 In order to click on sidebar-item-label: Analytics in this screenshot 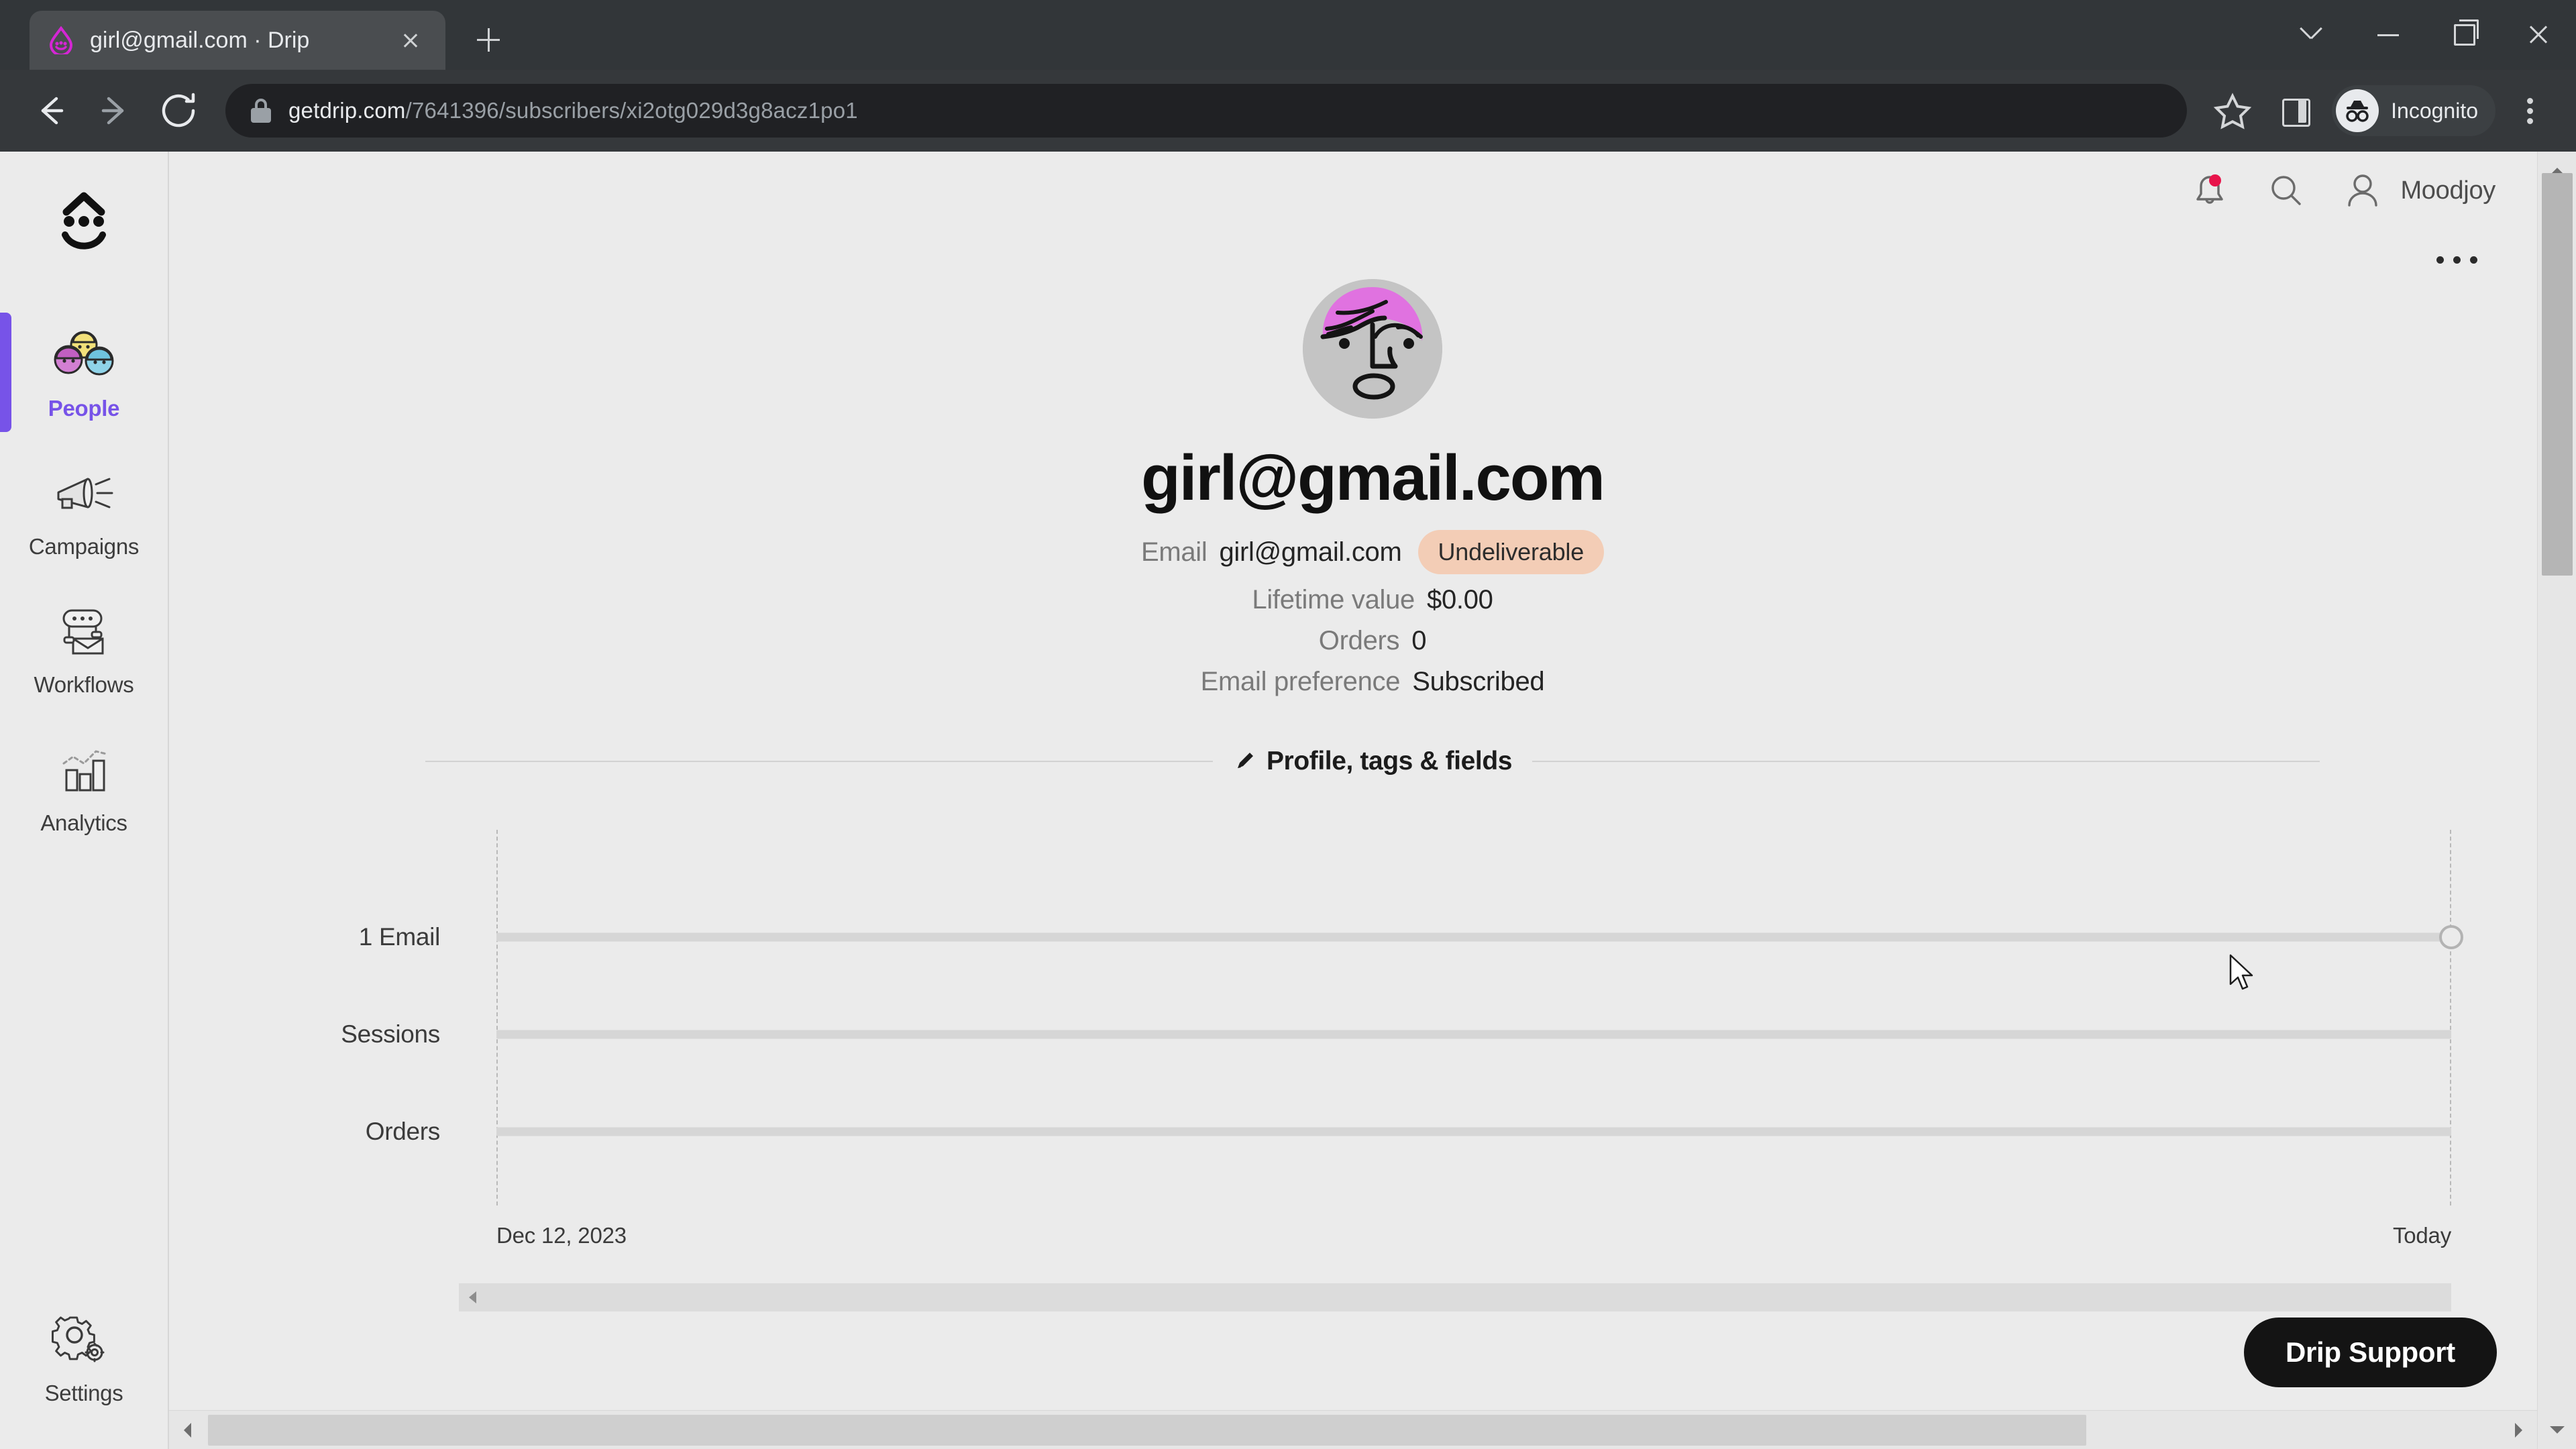, I will do `click(83, 822)`.